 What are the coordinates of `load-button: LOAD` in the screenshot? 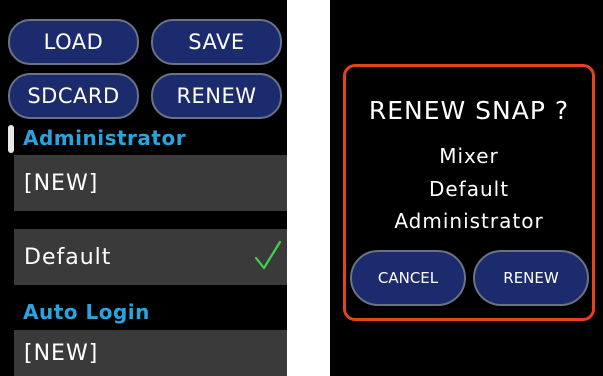 It's located at (73, 42).